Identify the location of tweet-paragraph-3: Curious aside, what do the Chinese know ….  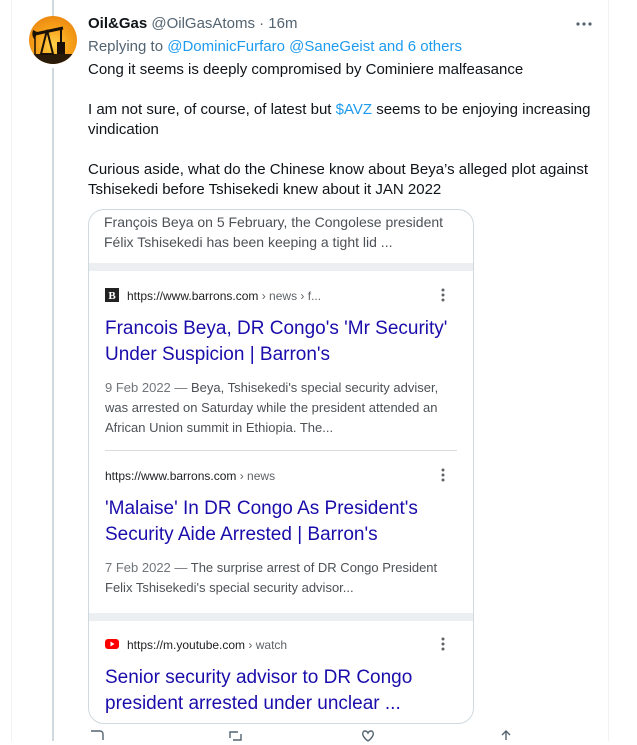
(338, 179).